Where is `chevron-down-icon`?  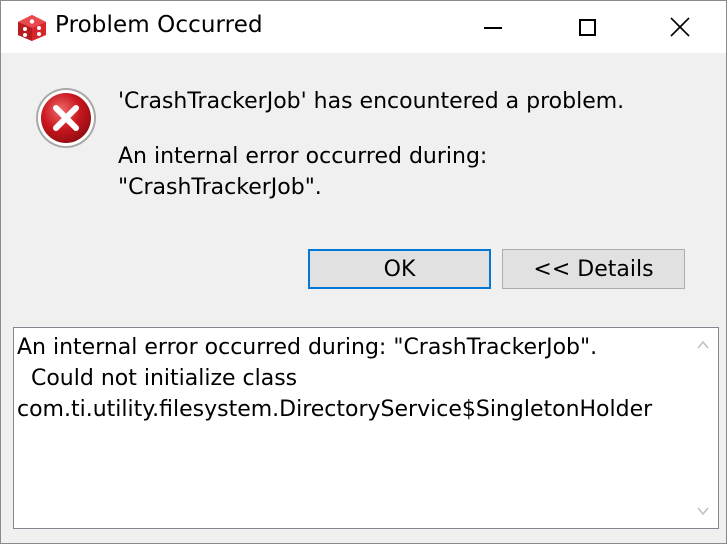
chevron-down-icon is located at coordinates (703, 511).